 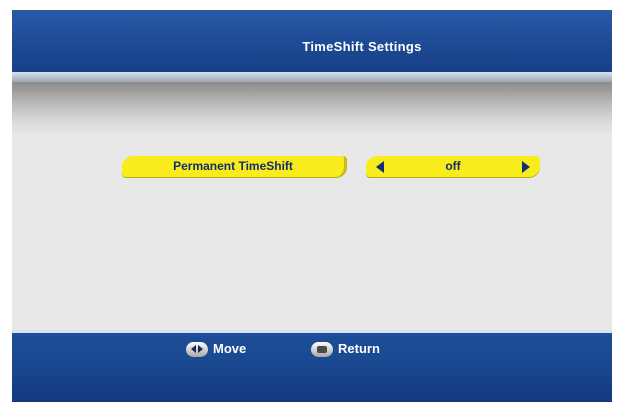 What do you see at coordinates (322, 350) in the screenshot?
I see `exit-button-icon` at bounding box center [322, 350].